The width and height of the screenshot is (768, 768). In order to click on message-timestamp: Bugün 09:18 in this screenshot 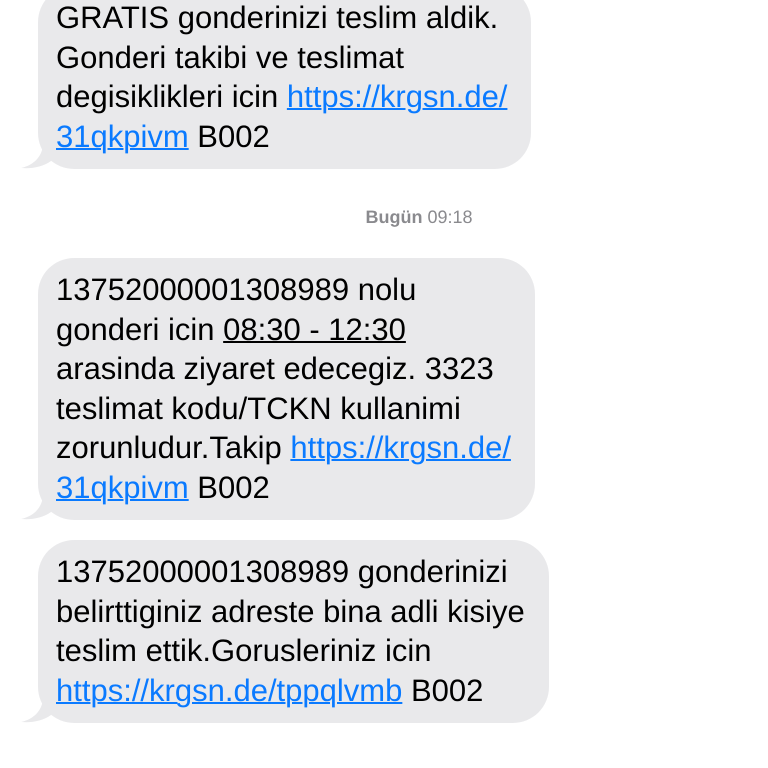, I will do `click(419, 217)`.